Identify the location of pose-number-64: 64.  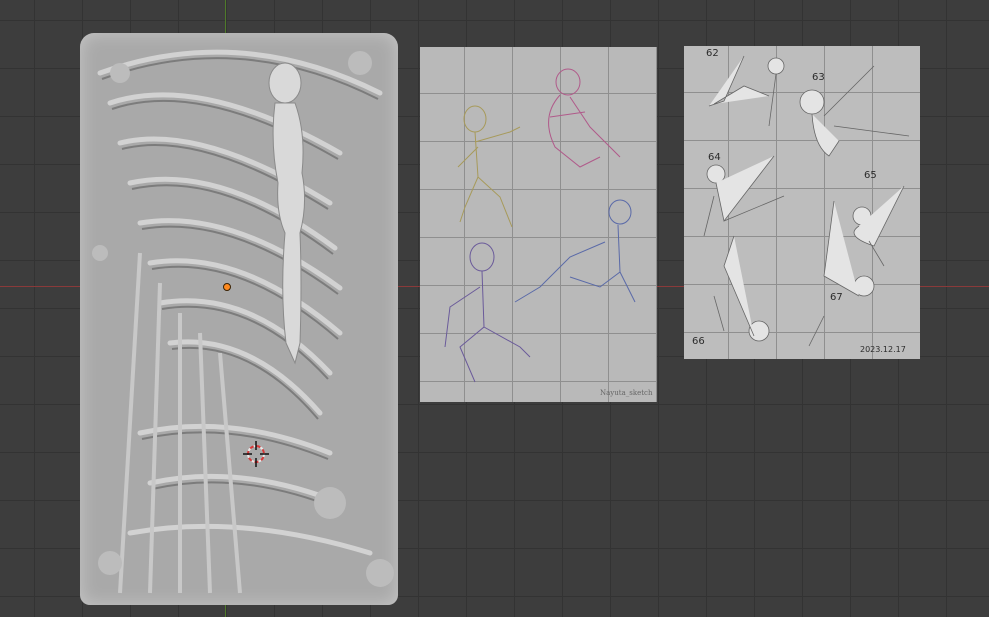
(714, 157).